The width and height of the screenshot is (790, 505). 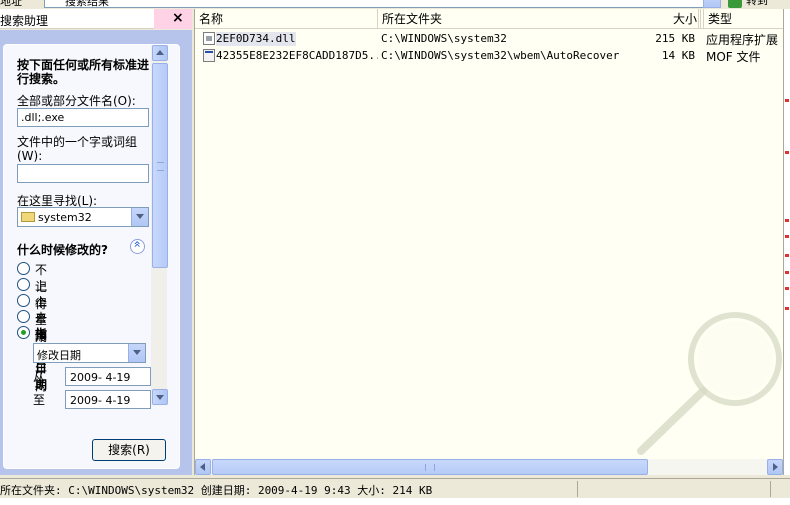 I want to click on pane-title: 搜索助理, so click(x=24, y=21).